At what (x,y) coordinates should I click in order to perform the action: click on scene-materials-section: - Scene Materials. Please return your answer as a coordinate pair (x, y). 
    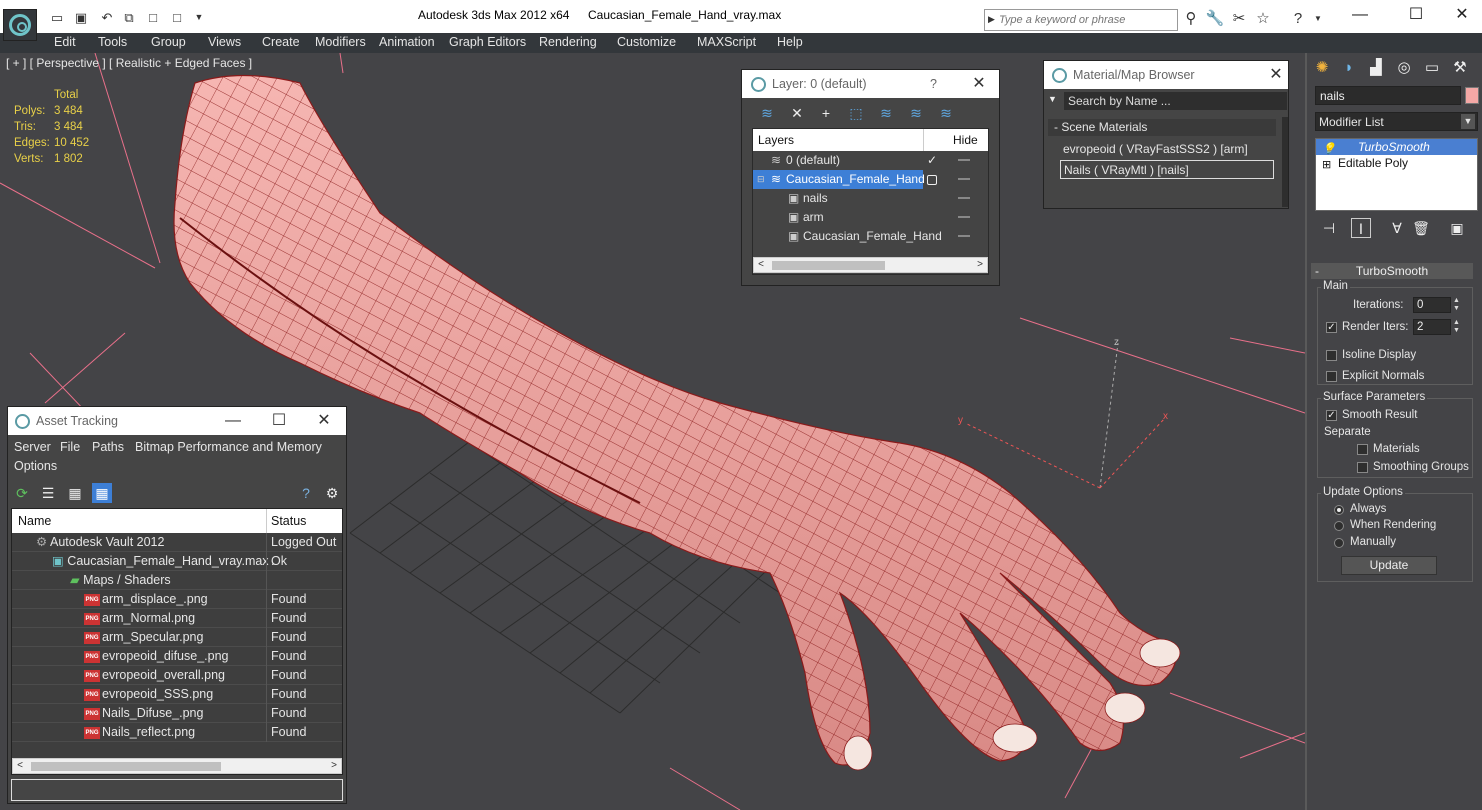
    Looking at the image, I should click on (1162, 127).